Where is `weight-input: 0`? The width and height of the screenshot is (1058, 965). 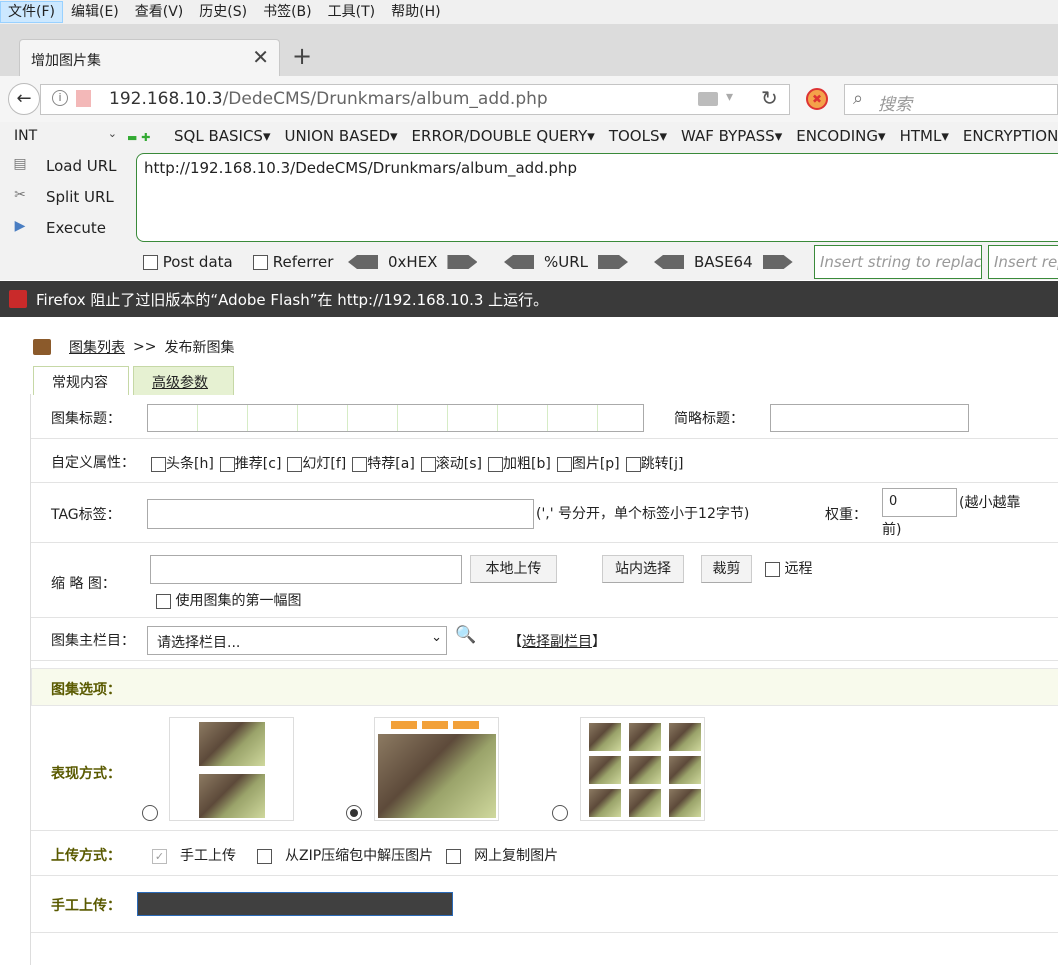
weight-input: 0 is located at coordinates (919, 502).